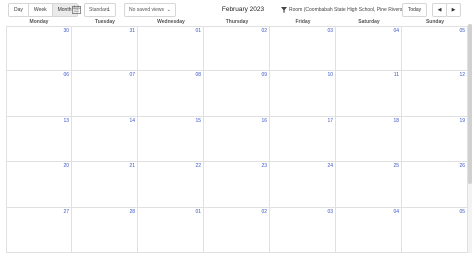  I want to click on day-cell: 08, so click(171, 94).